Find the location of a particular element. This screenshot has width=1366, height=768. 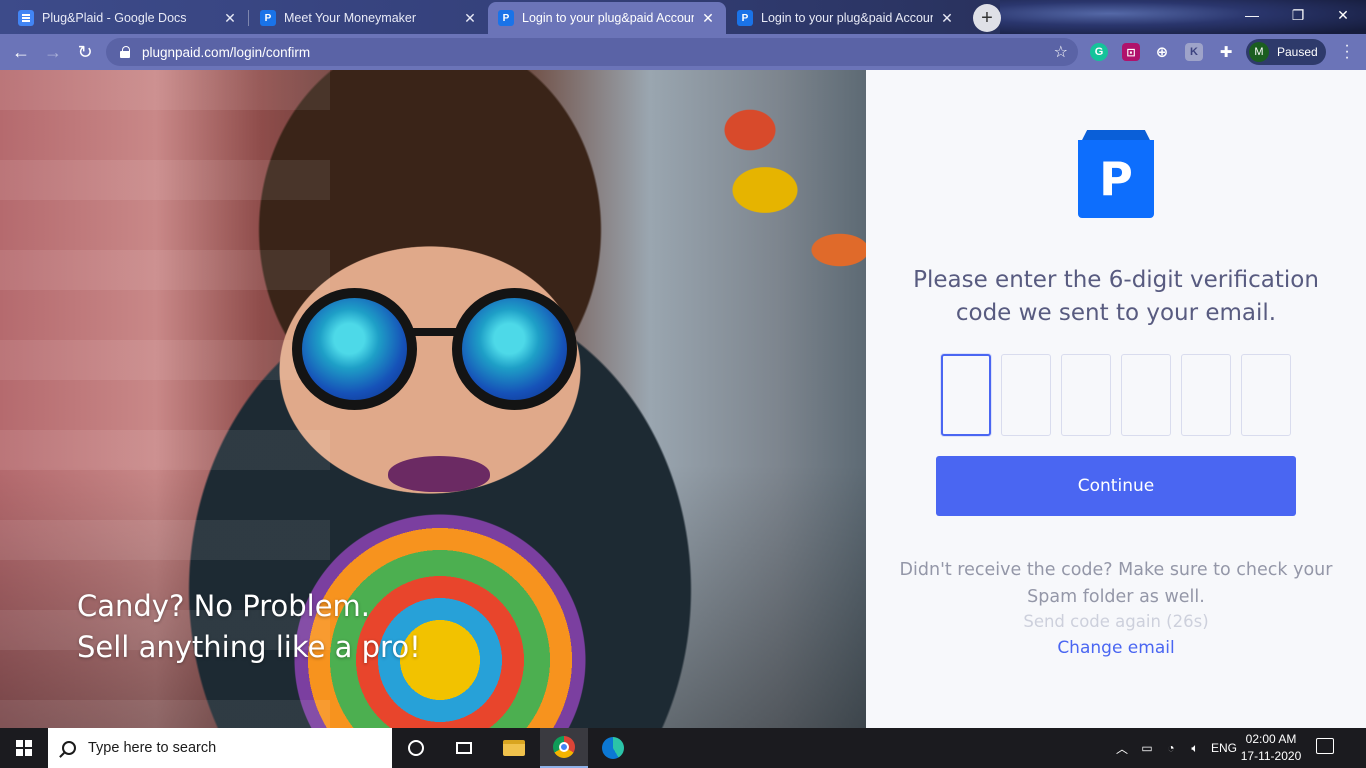

search-icon is located at coordinates (69, 748).